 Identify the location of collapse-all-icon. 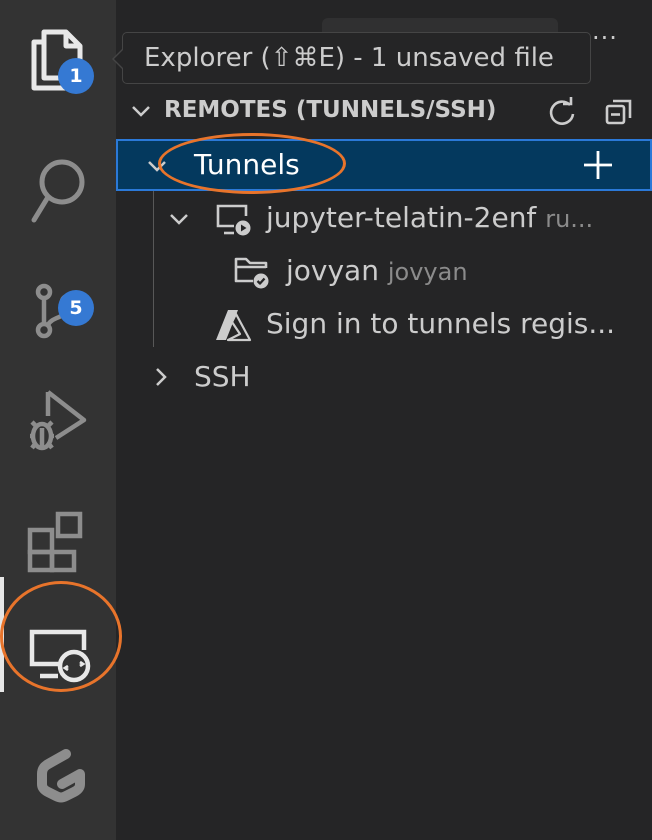
(620, 112).